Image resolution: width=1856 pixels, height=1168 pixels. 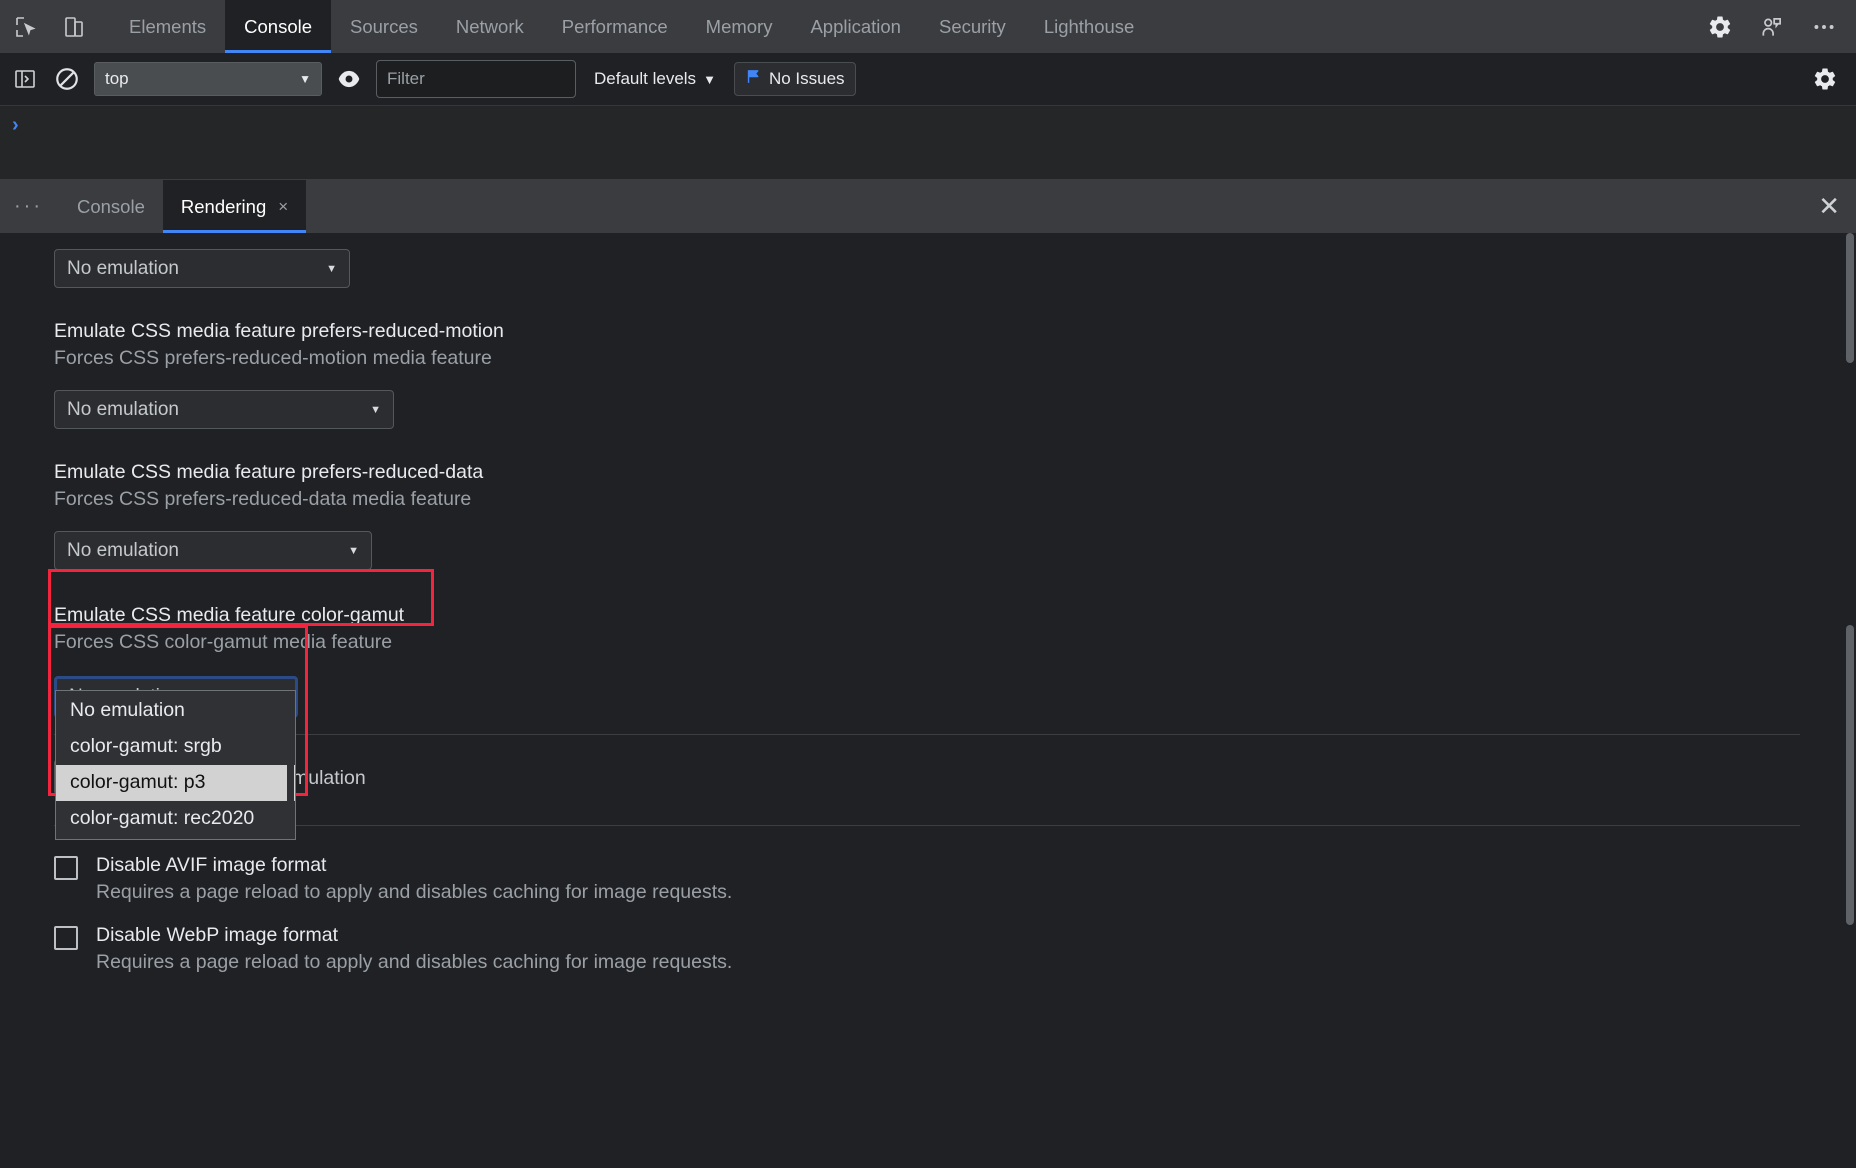 I want to click on drawer-tab-console-label: Console, so click(x=110, y=206).